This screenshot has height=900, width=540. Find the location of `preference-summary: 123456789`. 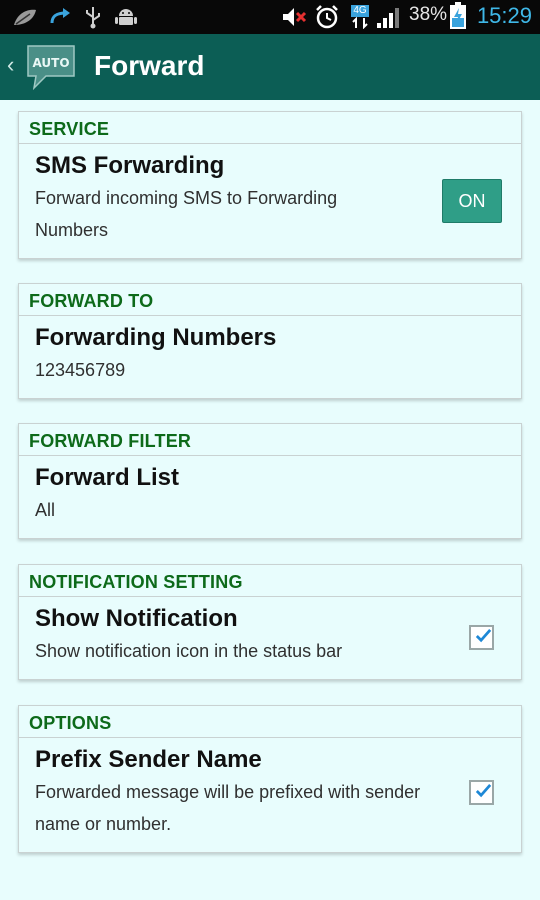

preference-summary: 123456789 is located at coordinates (80, 370).